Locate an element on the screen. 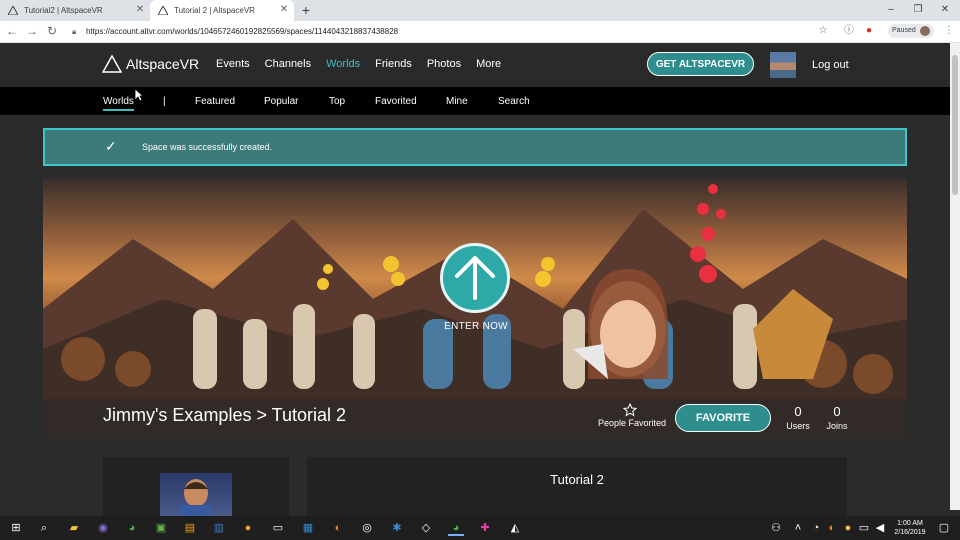  file-explorer-icon: ▰ is located at coordinates (74, 528).